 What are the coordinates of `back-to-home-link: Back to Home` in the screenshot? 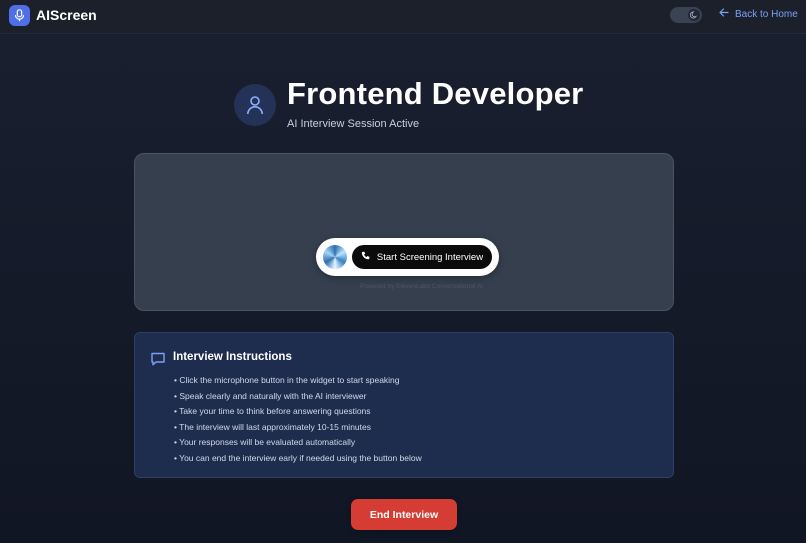 It's located at (758, 14).